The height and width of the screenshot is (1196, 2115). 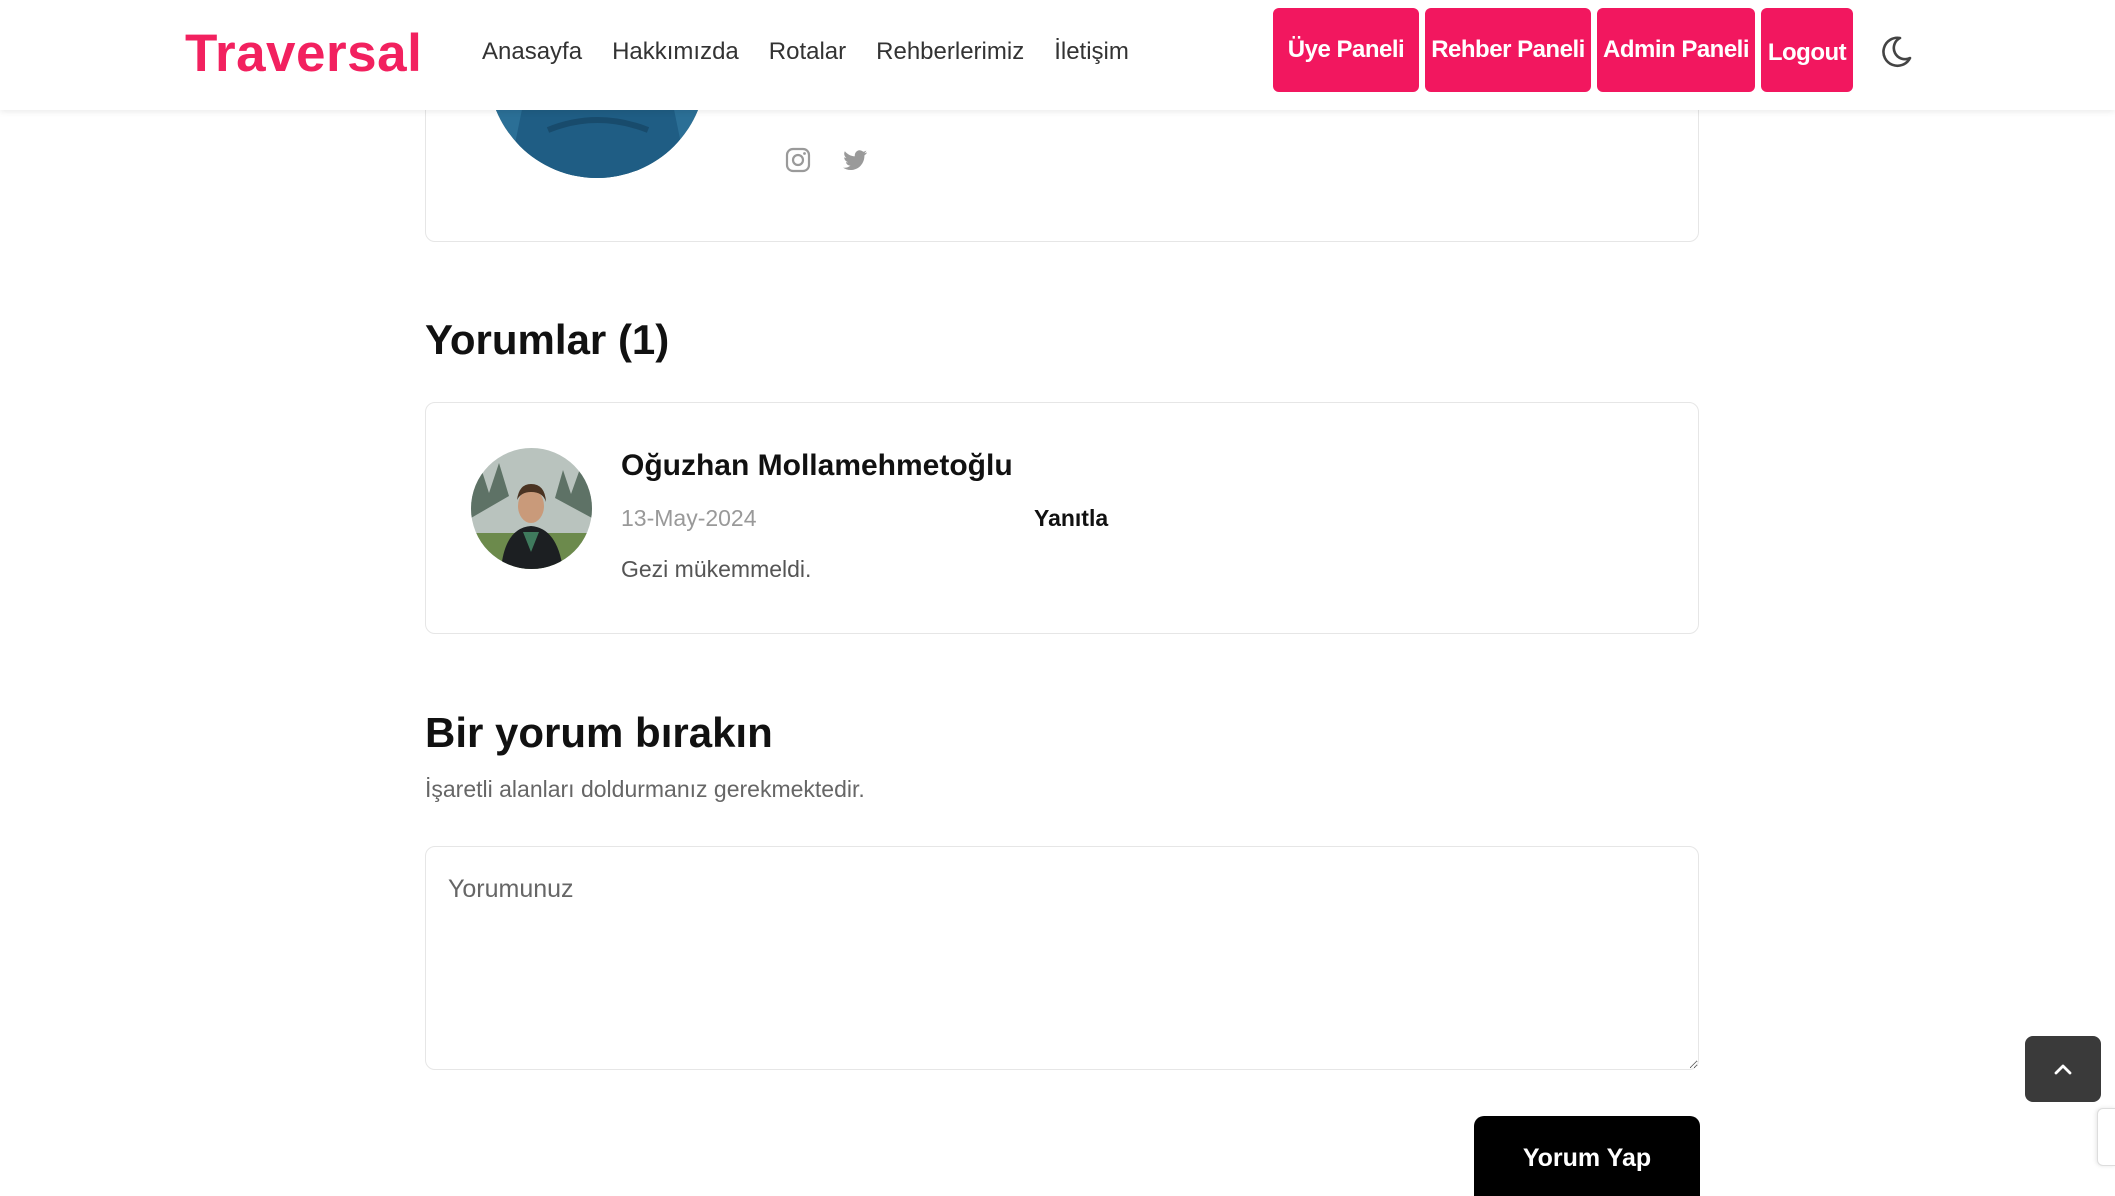 I want to click on moon-icon, so click(x=1896, y=52).